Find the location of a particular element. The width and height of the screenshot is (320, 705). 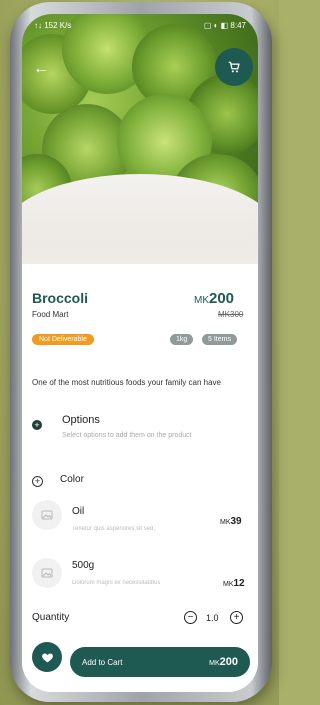

status-right: ▢ ◐ ◧ 8:47 is located at coordinates (224, 25).